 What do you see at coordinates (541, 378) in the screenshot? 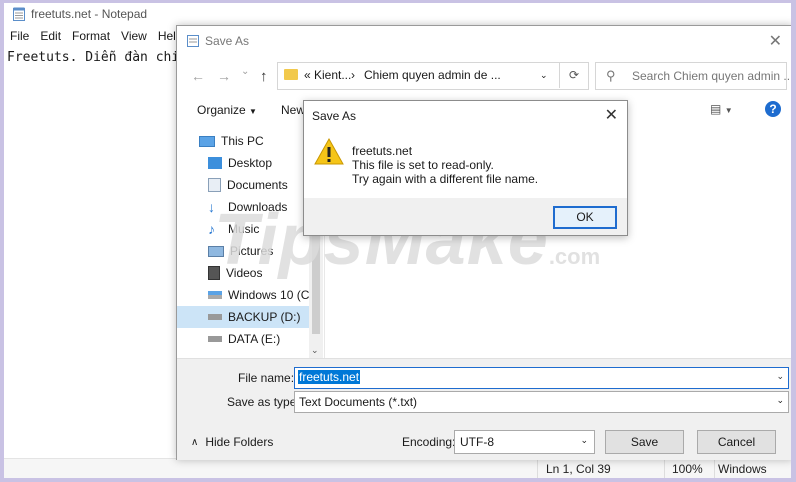
I see `file-name-input: freetuts.net ⌄` at bounding box center [541, 378].